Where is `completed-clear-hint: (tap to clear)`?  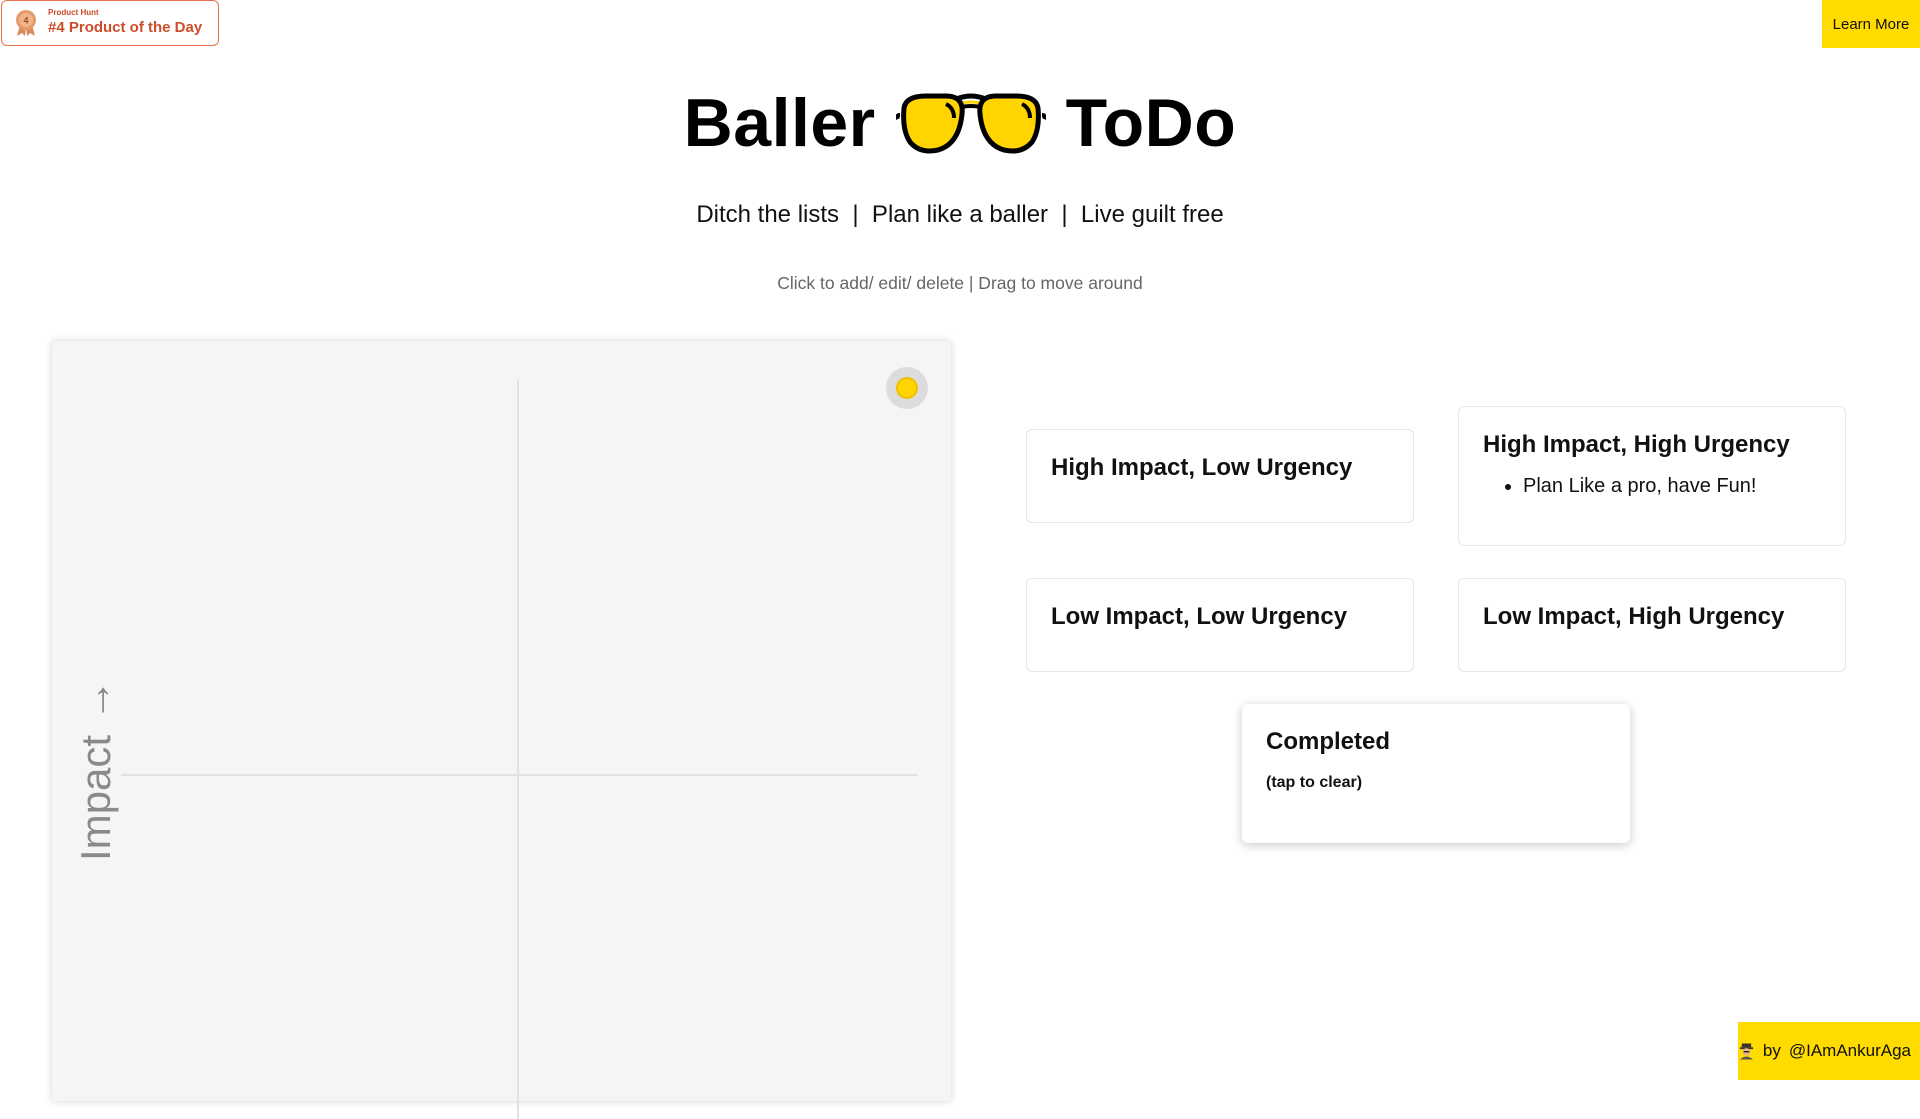 completed-clear-hint: (tap to clear) is located at coordinates (1436, 783).